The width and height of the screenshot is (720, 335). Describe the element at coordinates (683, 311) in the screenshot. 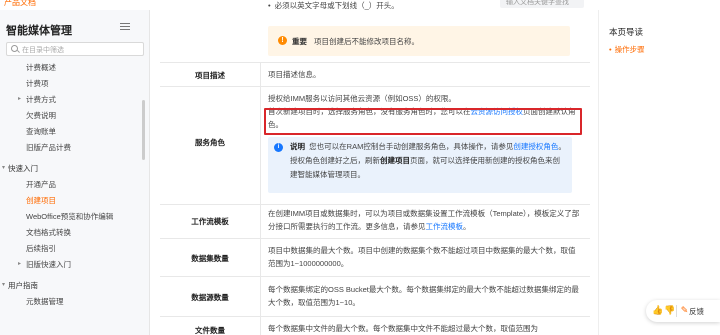

I see `feedback-float-bar: 👍 👎 ✎ 反馈` at that location.